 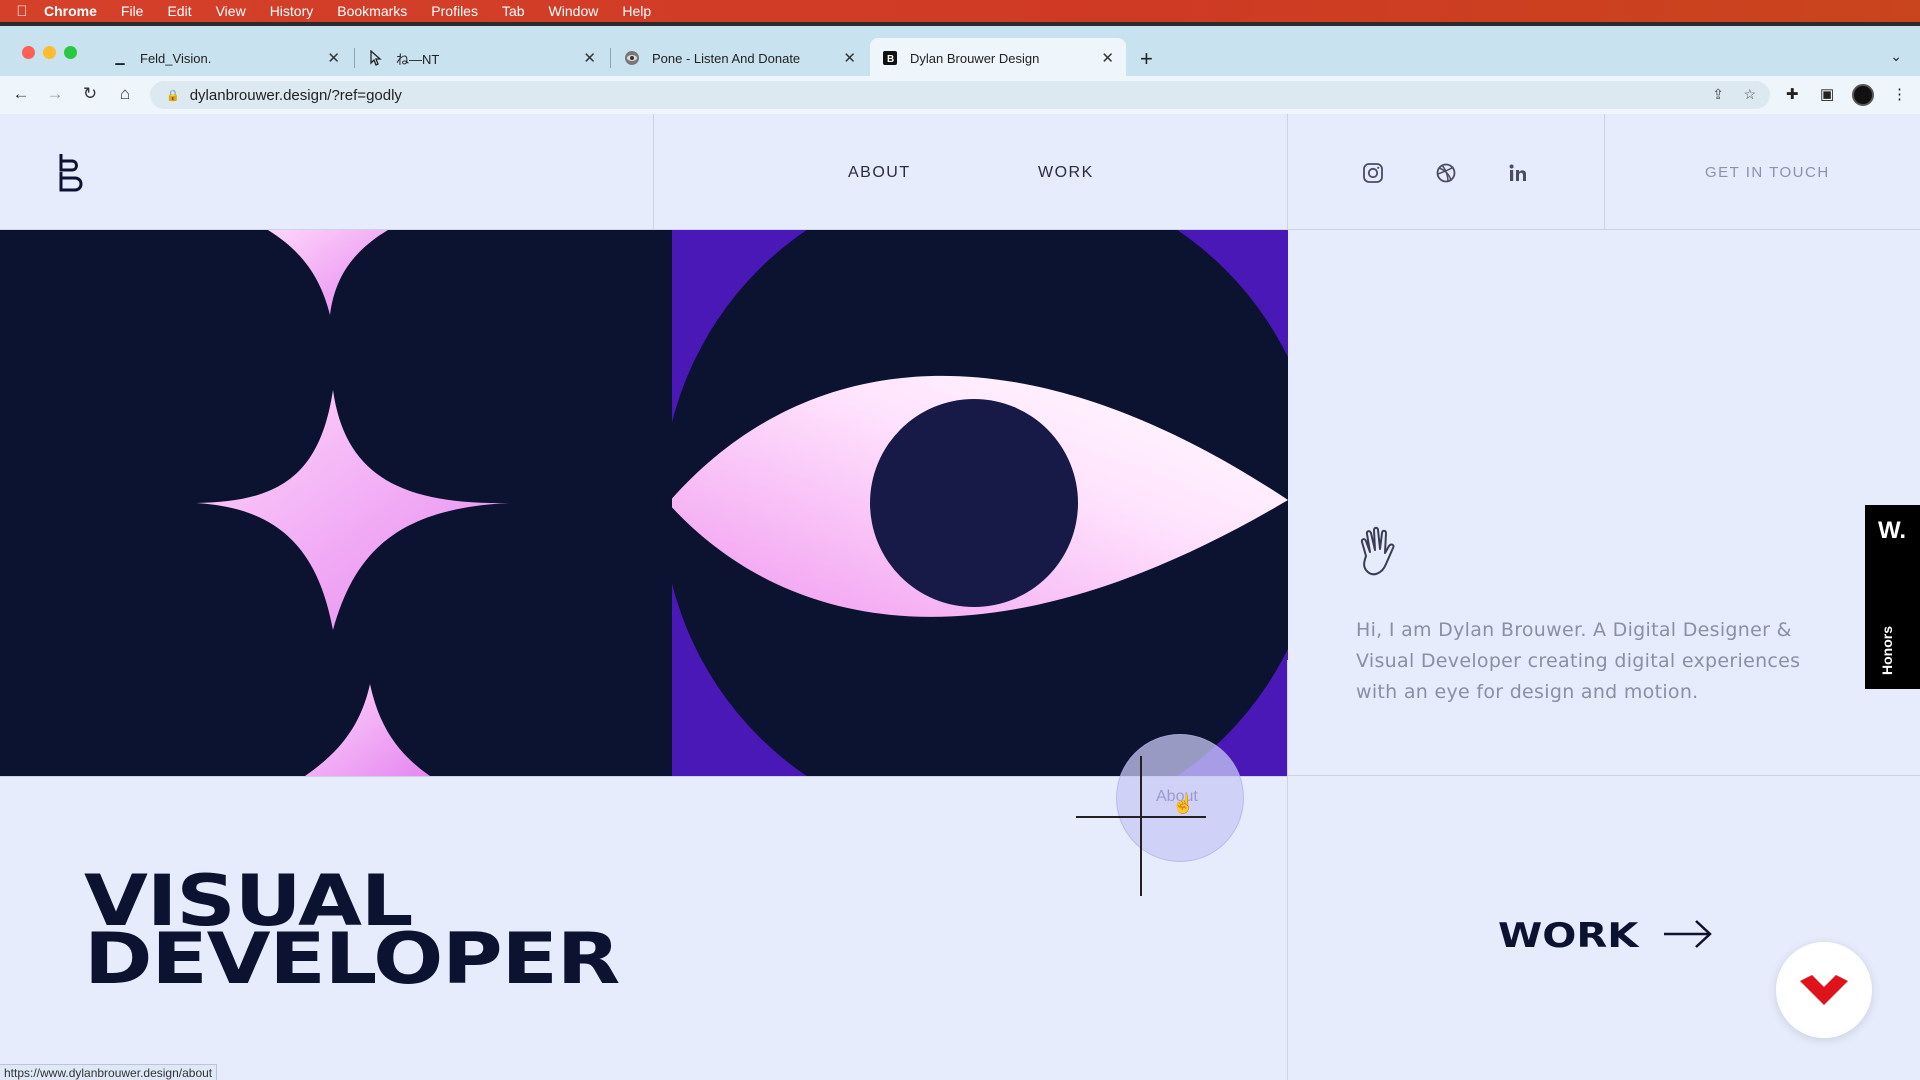 I want to click on floating-heart-badge, so click(x=1824, y=990).